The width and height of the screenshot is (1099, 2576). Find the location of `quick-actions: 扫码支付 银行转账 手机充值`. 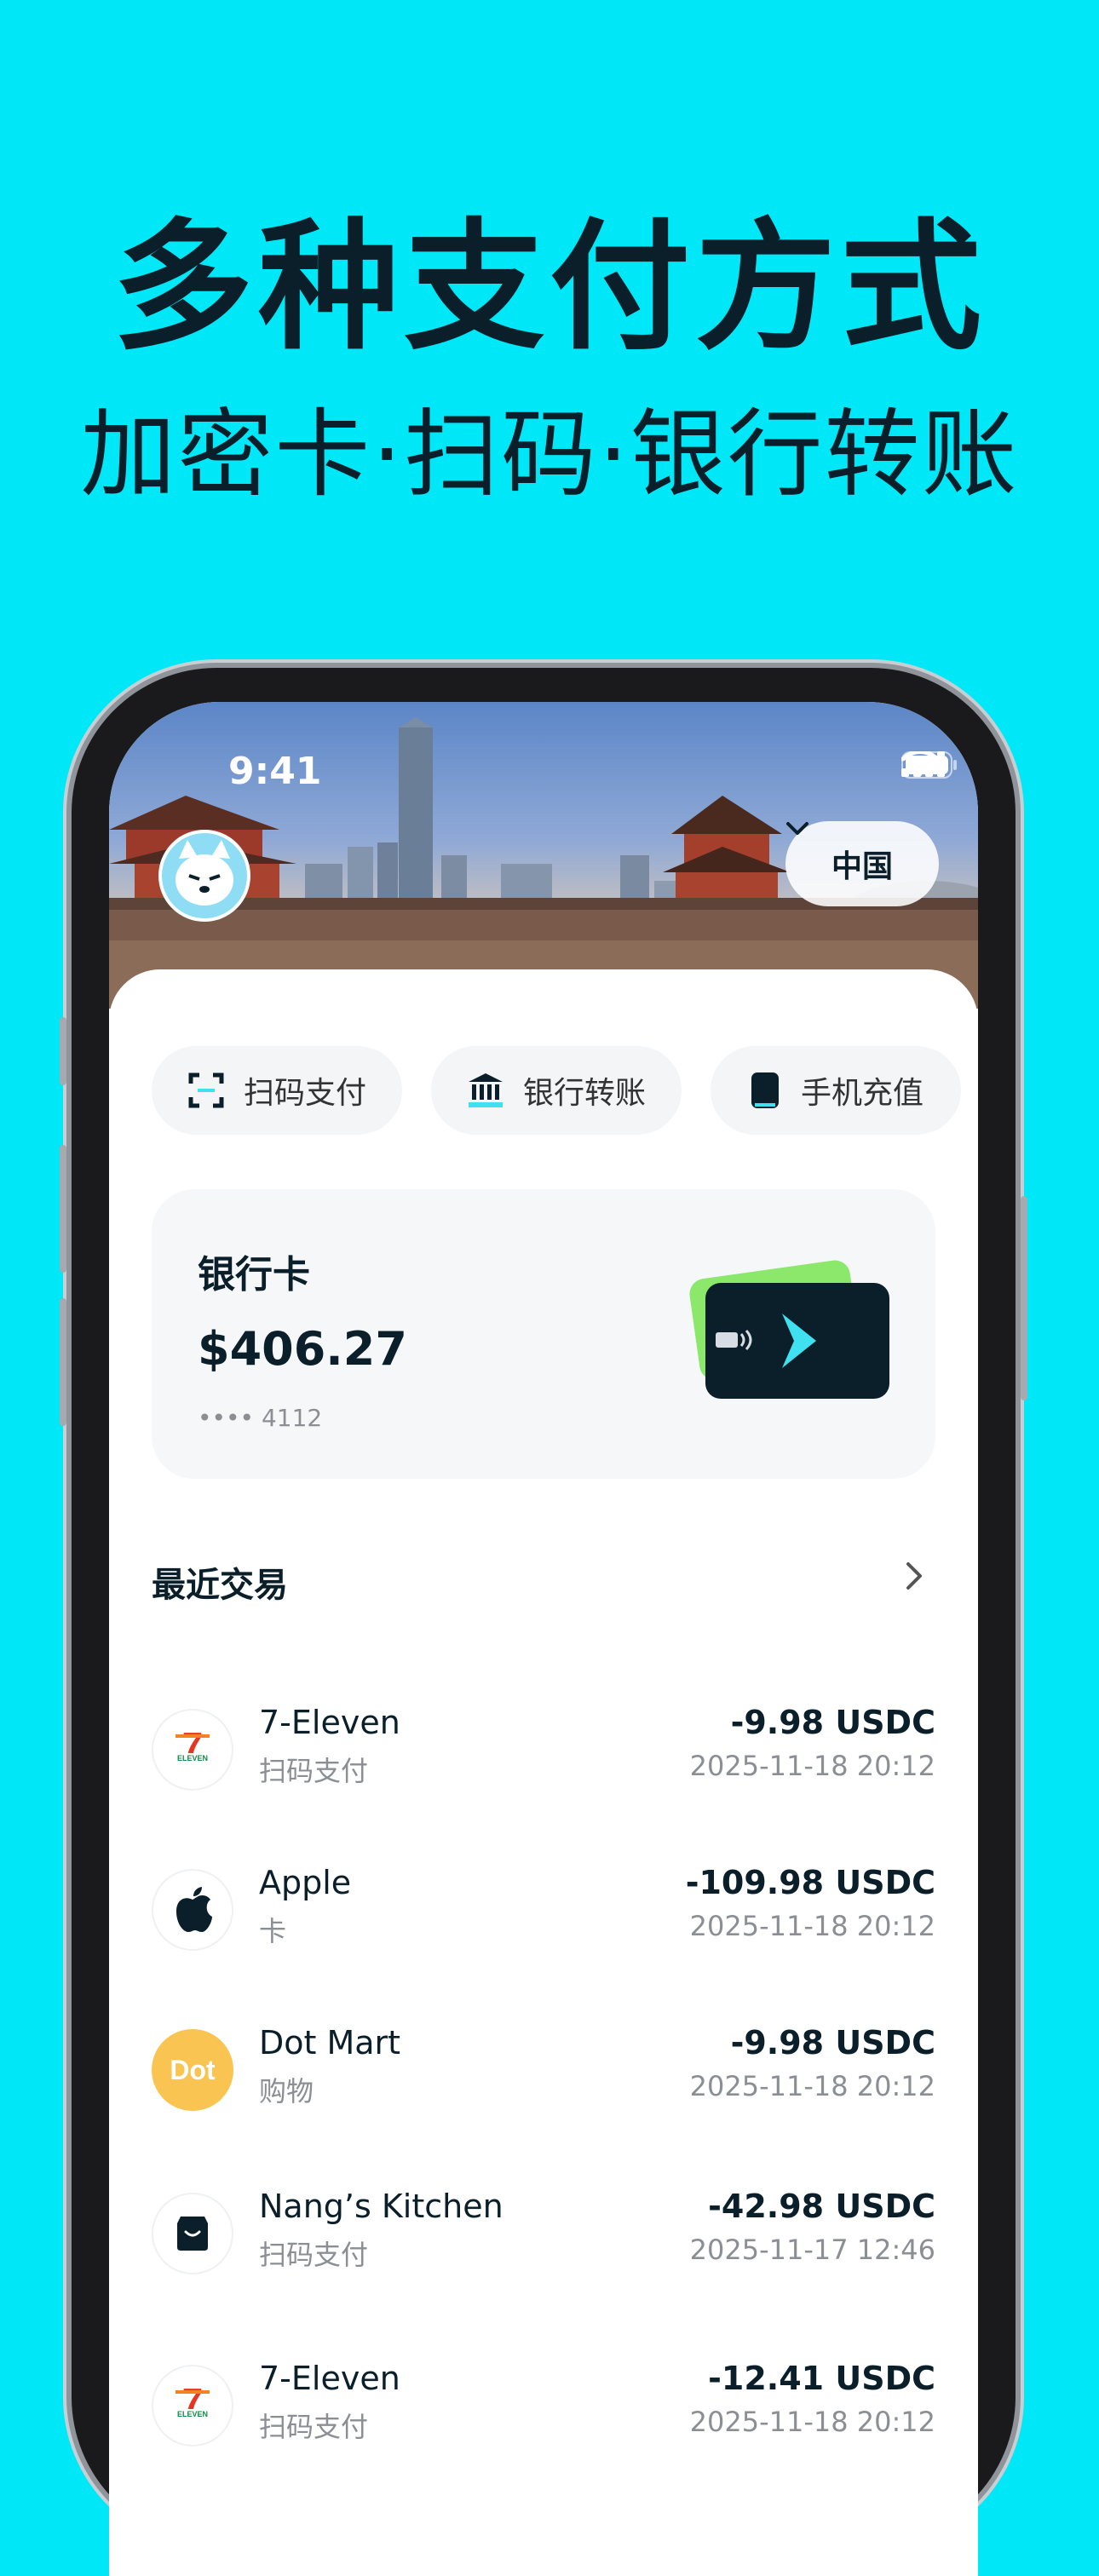

quick-actions: 扫码支付 银行转账 手机充值 is located at coordinates (556, 1090).